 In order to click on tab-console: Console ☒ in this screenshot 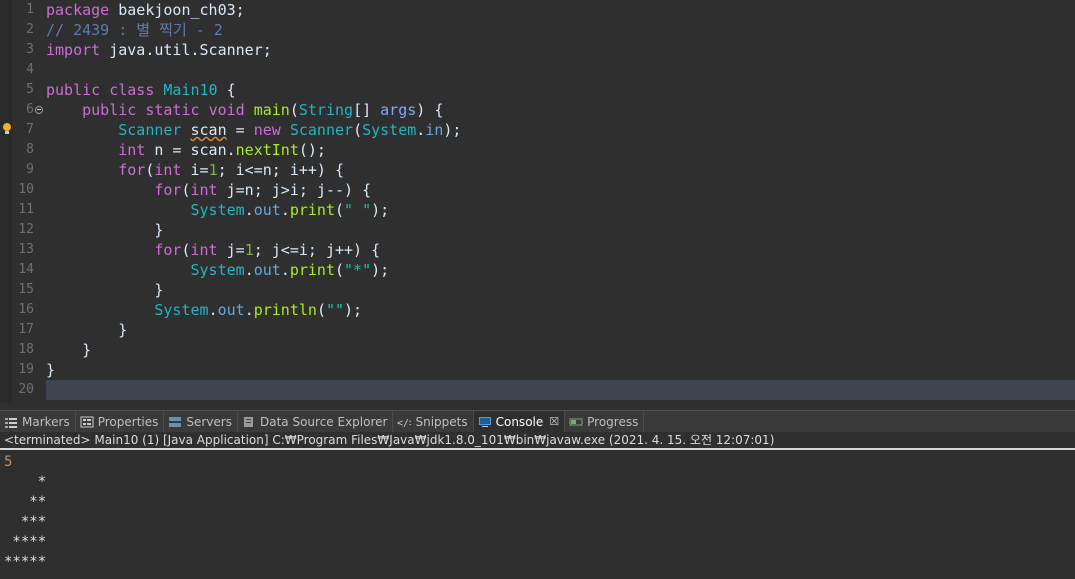, I will do `click(519, 421)`.